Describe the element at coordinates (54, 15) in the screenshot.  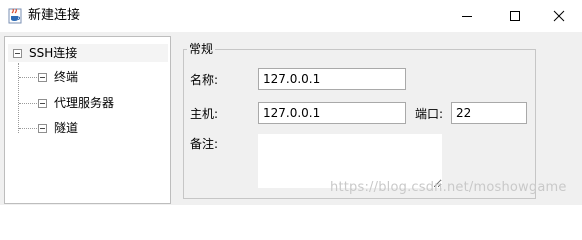
I see `window-title: 新建连接` at that location.